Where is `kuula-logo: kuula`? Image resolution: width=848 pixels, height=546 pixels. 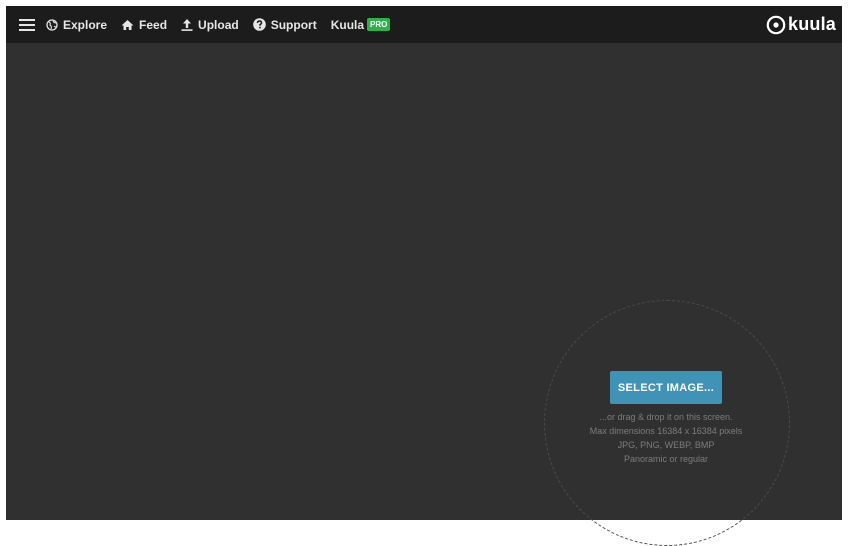
kuula-logo: kuula is located at coordinates (801, 24).